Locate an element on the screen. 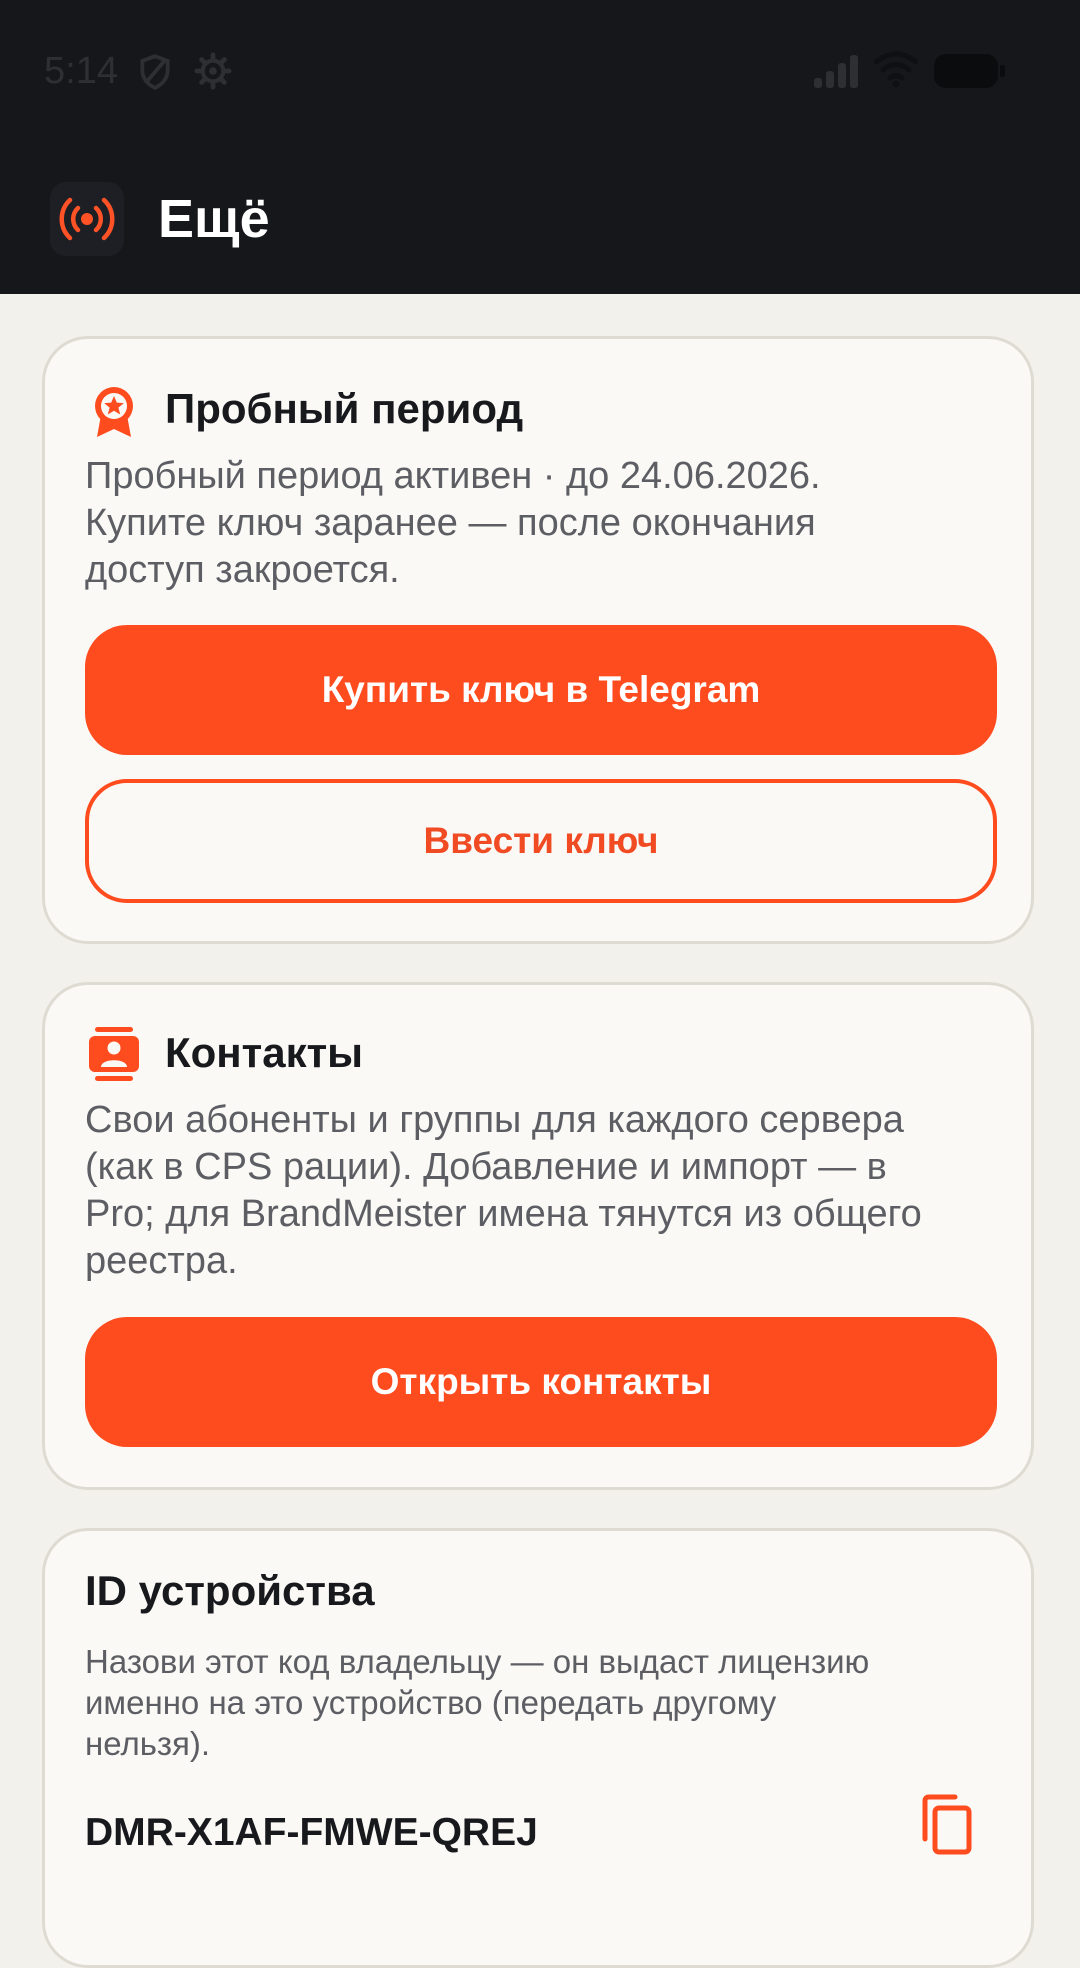 Image resolution: width=1080 pixels, height=1968 pixels. radio-broadcast-icon is located at coordinates (87, 219).